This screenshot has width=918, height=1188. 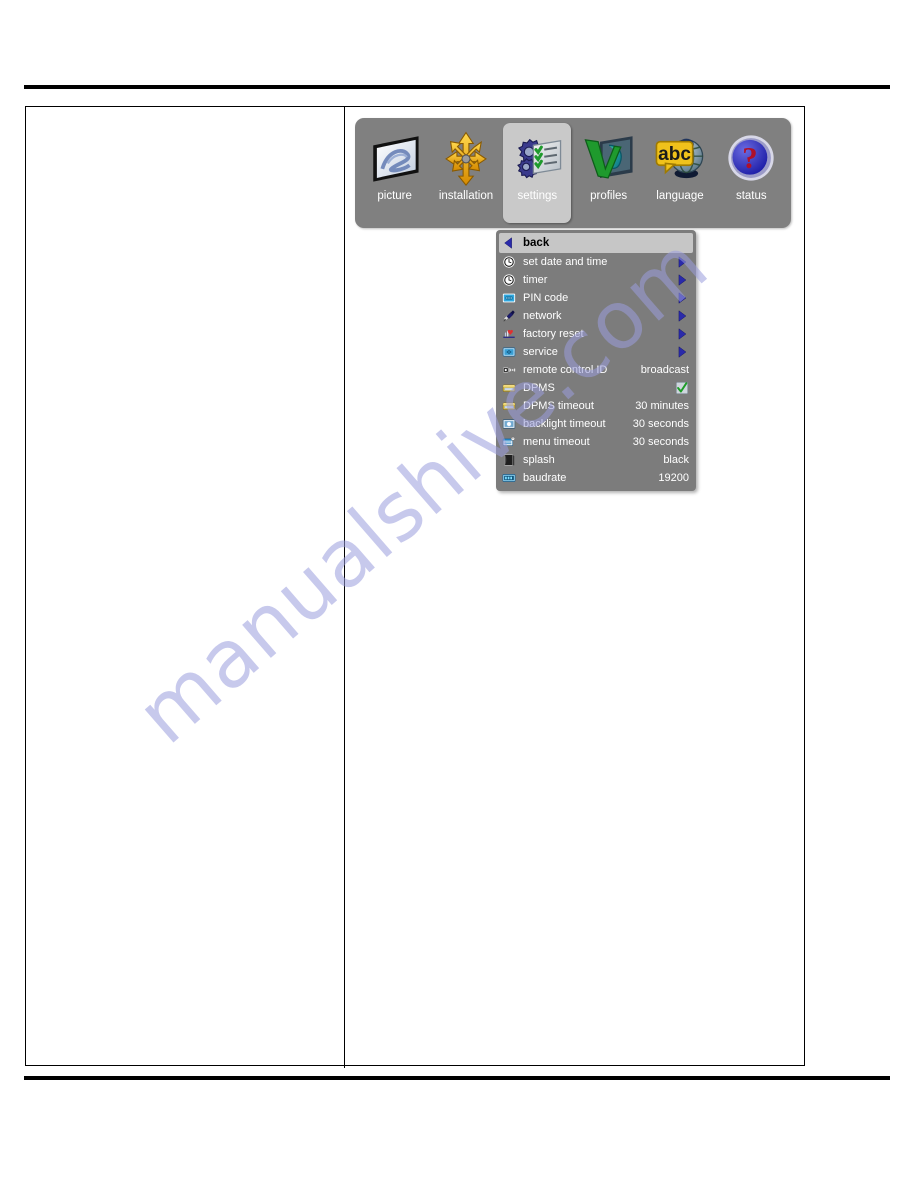 I want to click on menu-item-label: network, so click(x=542, y=316).